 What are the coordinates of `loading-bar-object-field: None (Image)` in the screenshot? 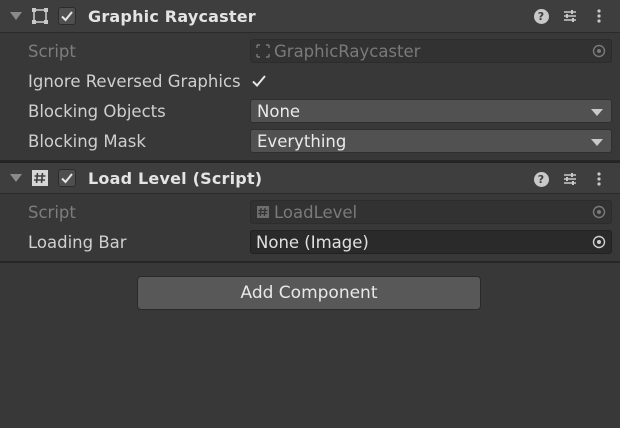 It's located at (431, 242).